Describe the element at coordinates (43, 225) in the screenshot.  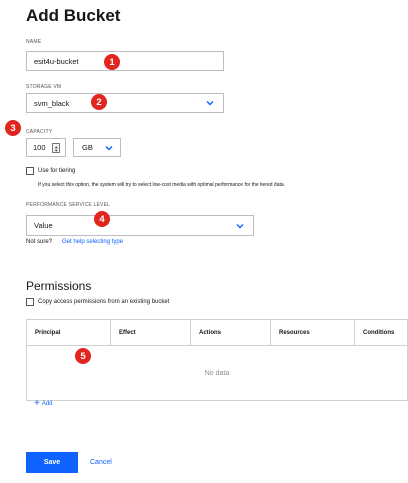
I see `performance-value: Value` at that location.